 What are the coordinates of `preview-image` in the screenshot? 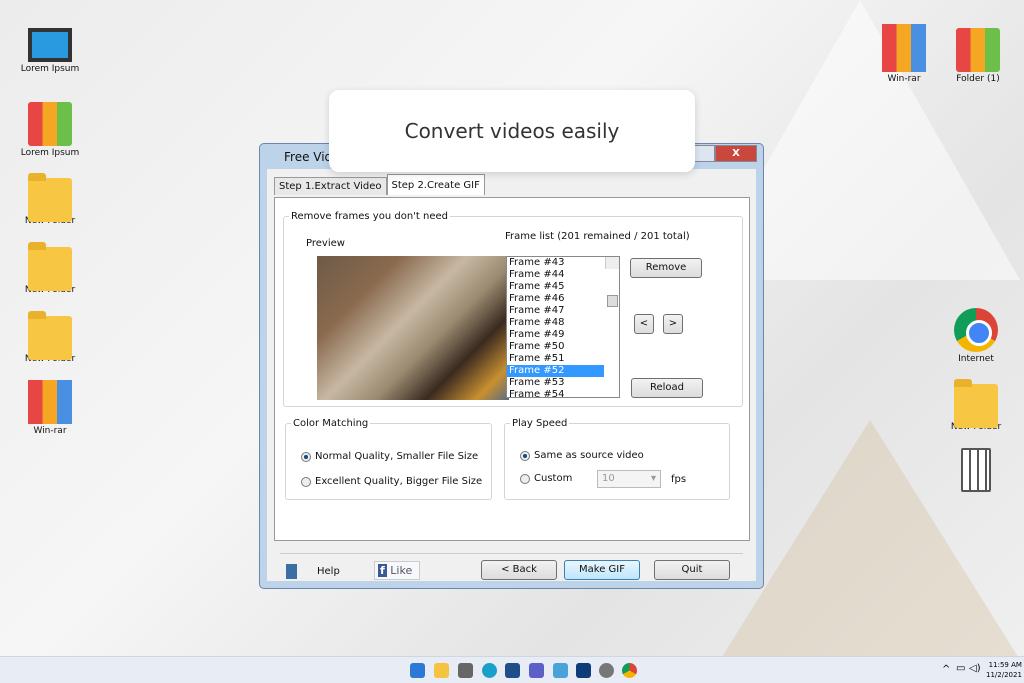 It's located at (413, 328).